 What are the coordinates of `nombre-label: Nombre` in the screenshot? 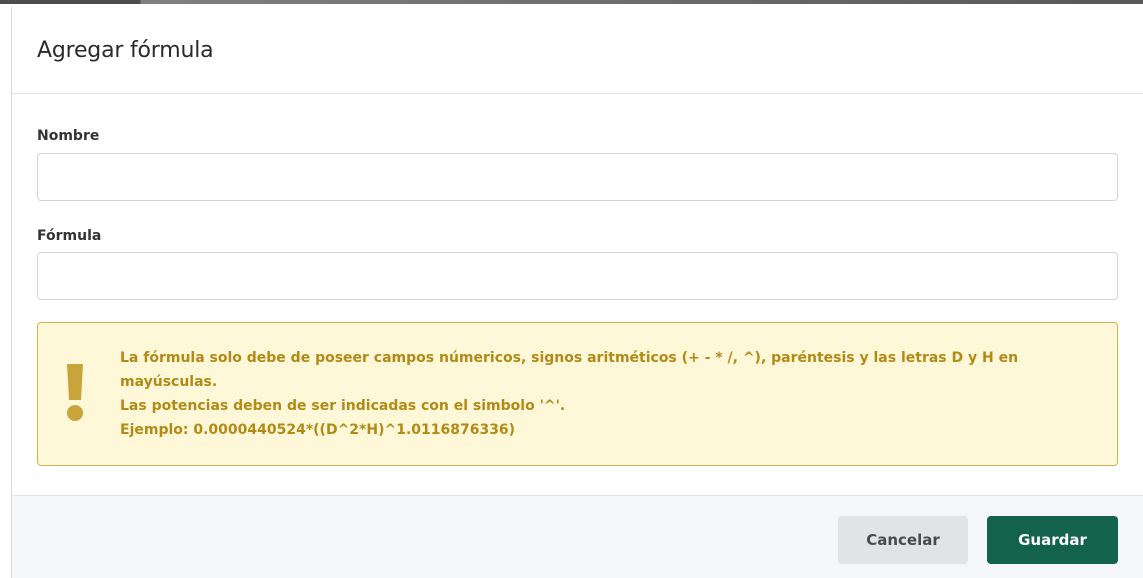 It's located at (68, 136).